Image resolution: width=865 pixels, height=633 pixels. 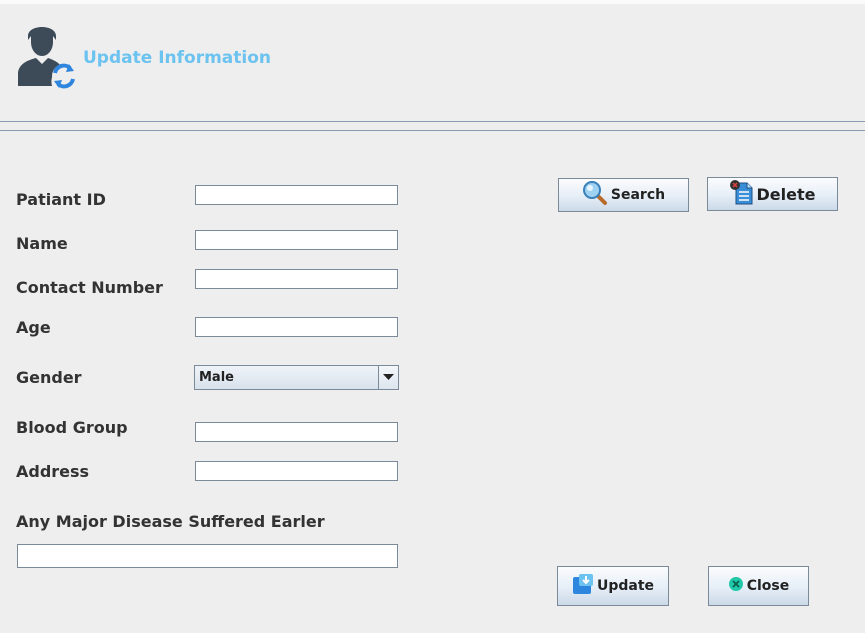 What do you see at coordinates (296, 377) in the screenshot?
I see `gender-select: Male` at bounding box center [296, 377].